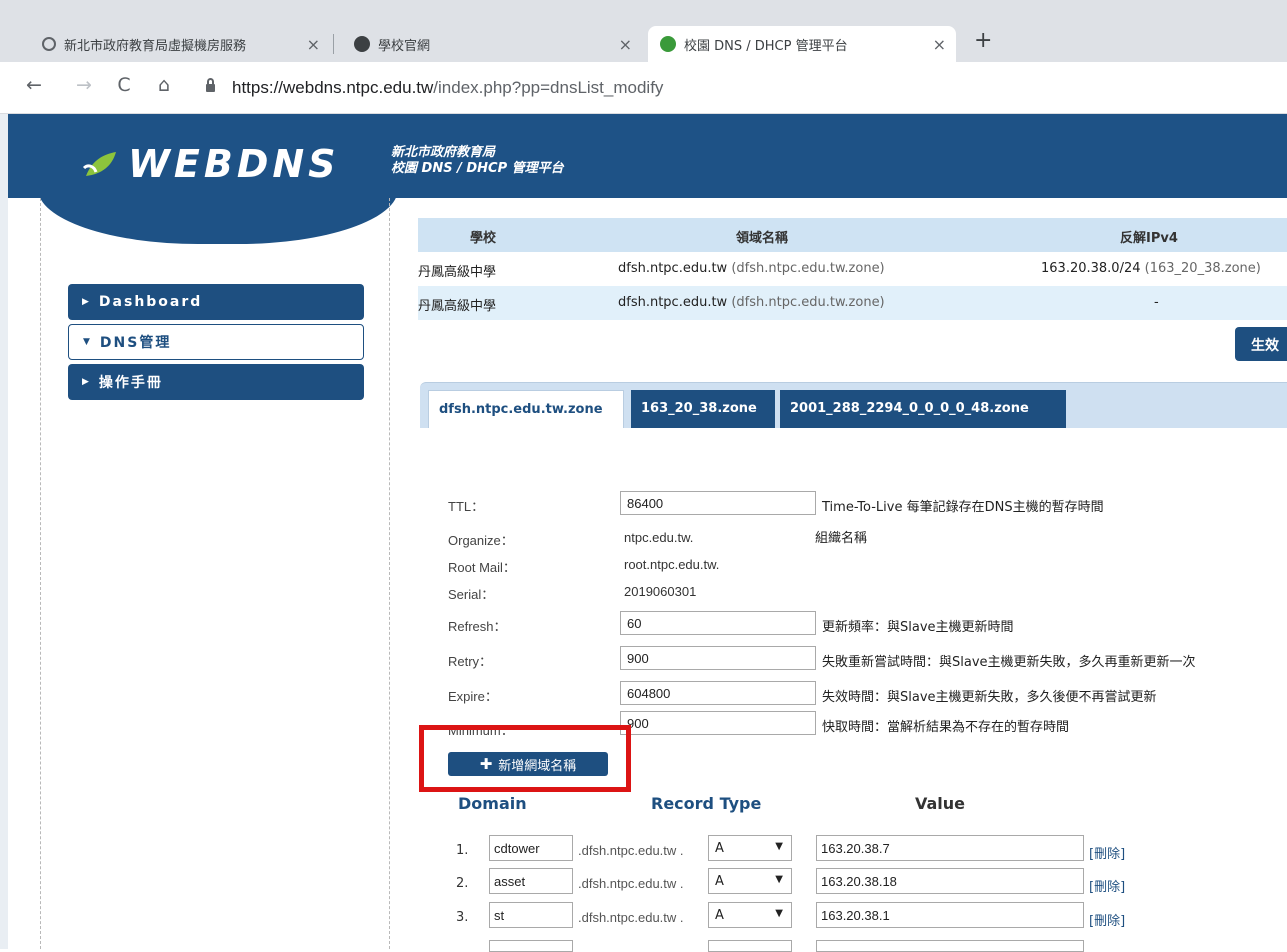 Image resolution: width=1287 pixels, height=952 pixels. Describe the element at coordinates (210, 85) in the screenshot. I see `lock-icon` at that location.